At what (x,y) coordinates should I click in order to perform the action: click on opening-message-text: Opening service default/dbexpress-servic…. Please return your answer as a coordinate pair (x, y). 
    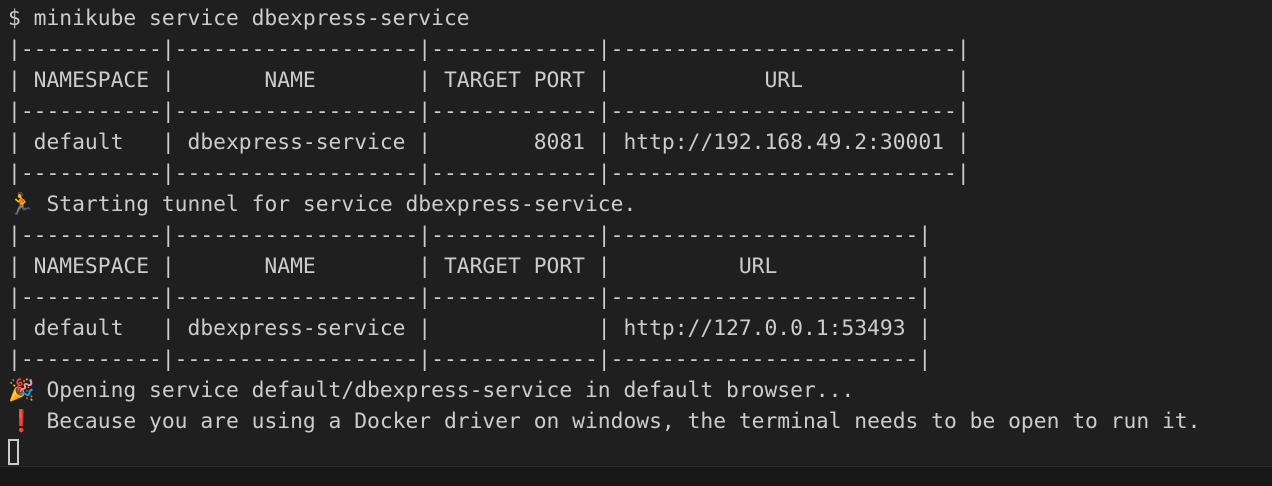
    Looking at the image, I should click on (450, 390).